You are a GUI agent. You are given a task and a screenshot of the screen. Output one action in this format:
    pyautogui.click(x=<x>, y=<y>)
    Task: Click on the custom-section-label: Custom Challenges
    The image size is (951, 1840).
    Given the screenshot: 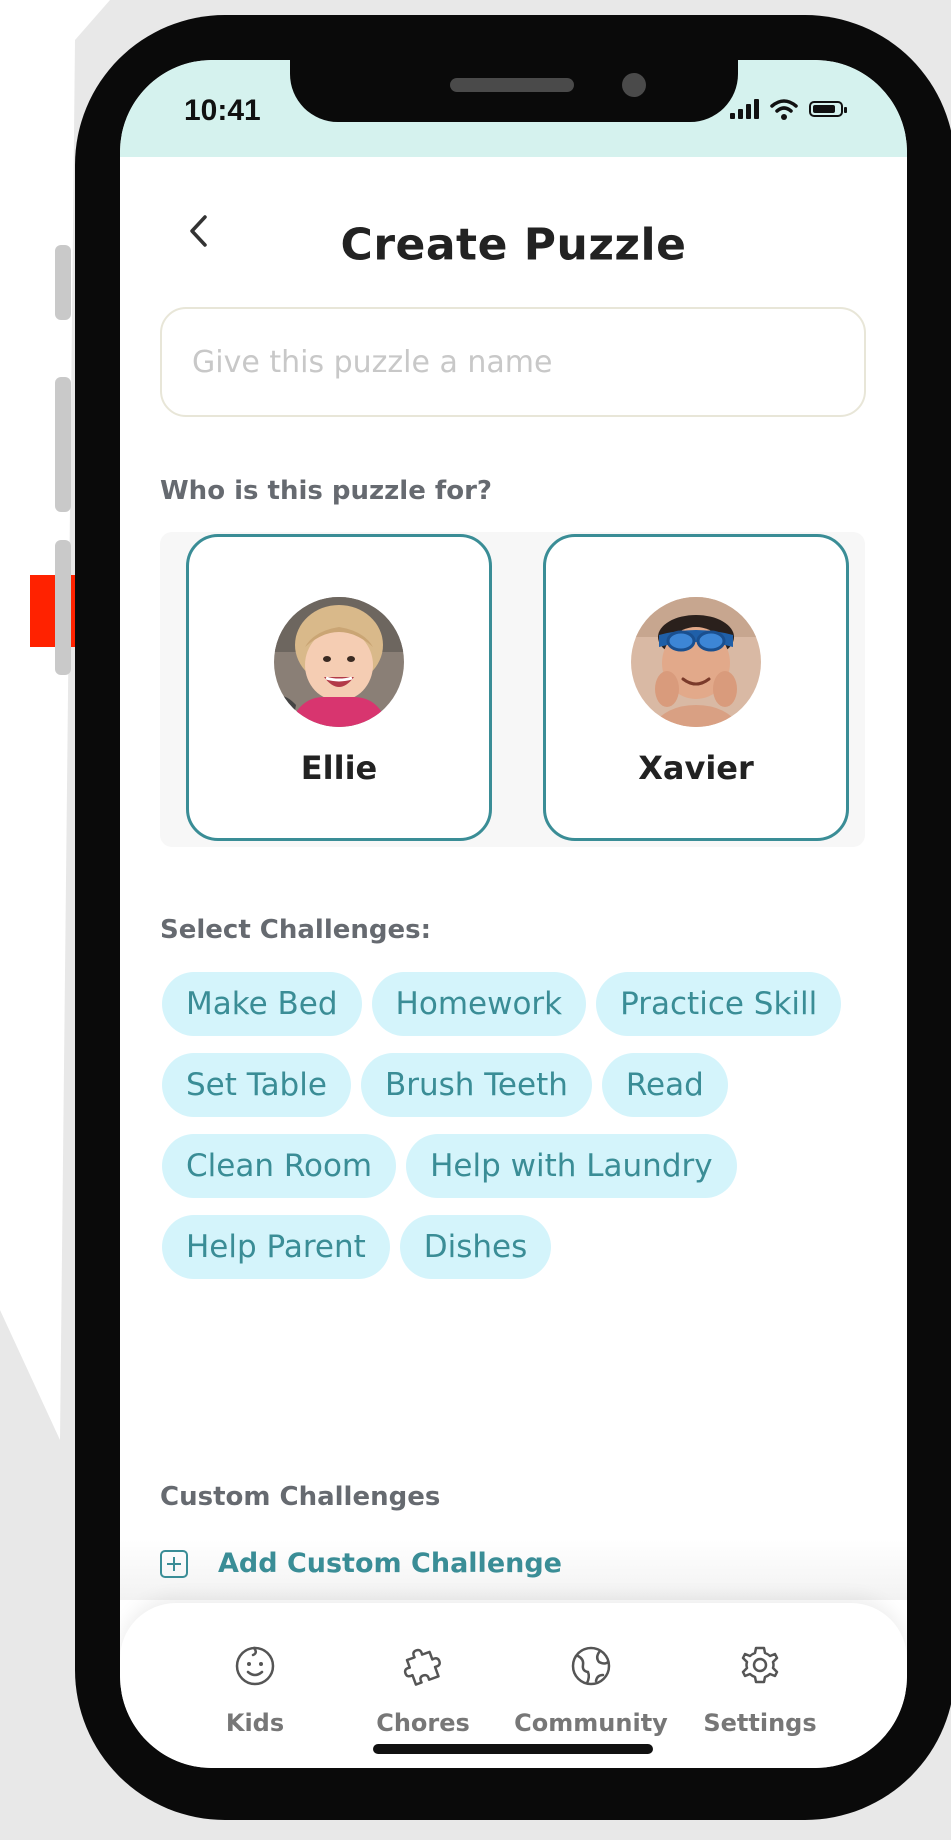 What is the action you would take?
    pyautogui.click(x=300, y=1497)
    